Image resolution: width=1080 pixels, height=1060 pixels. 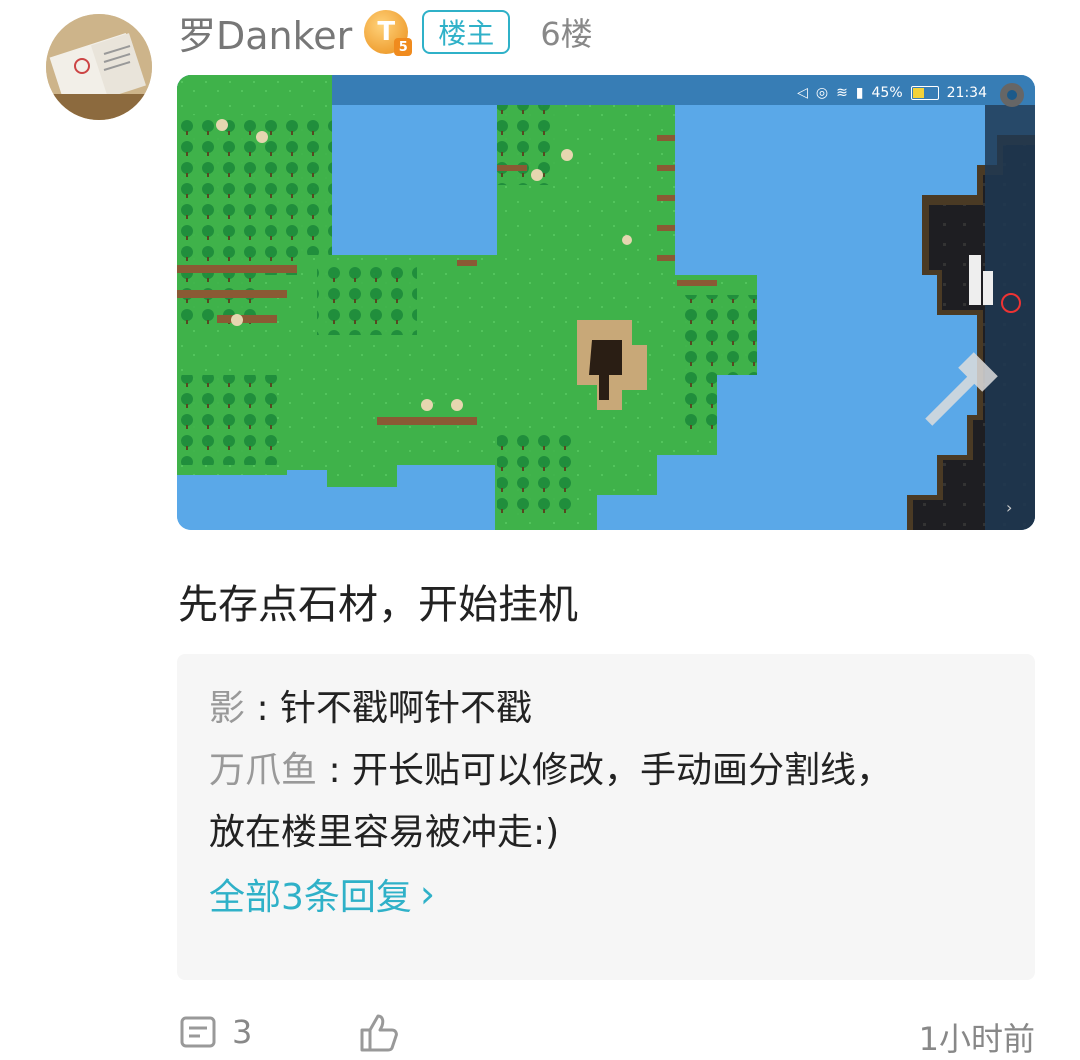 I want to click on post-footer: 3 1小时前, so click(x=606, y=1035).